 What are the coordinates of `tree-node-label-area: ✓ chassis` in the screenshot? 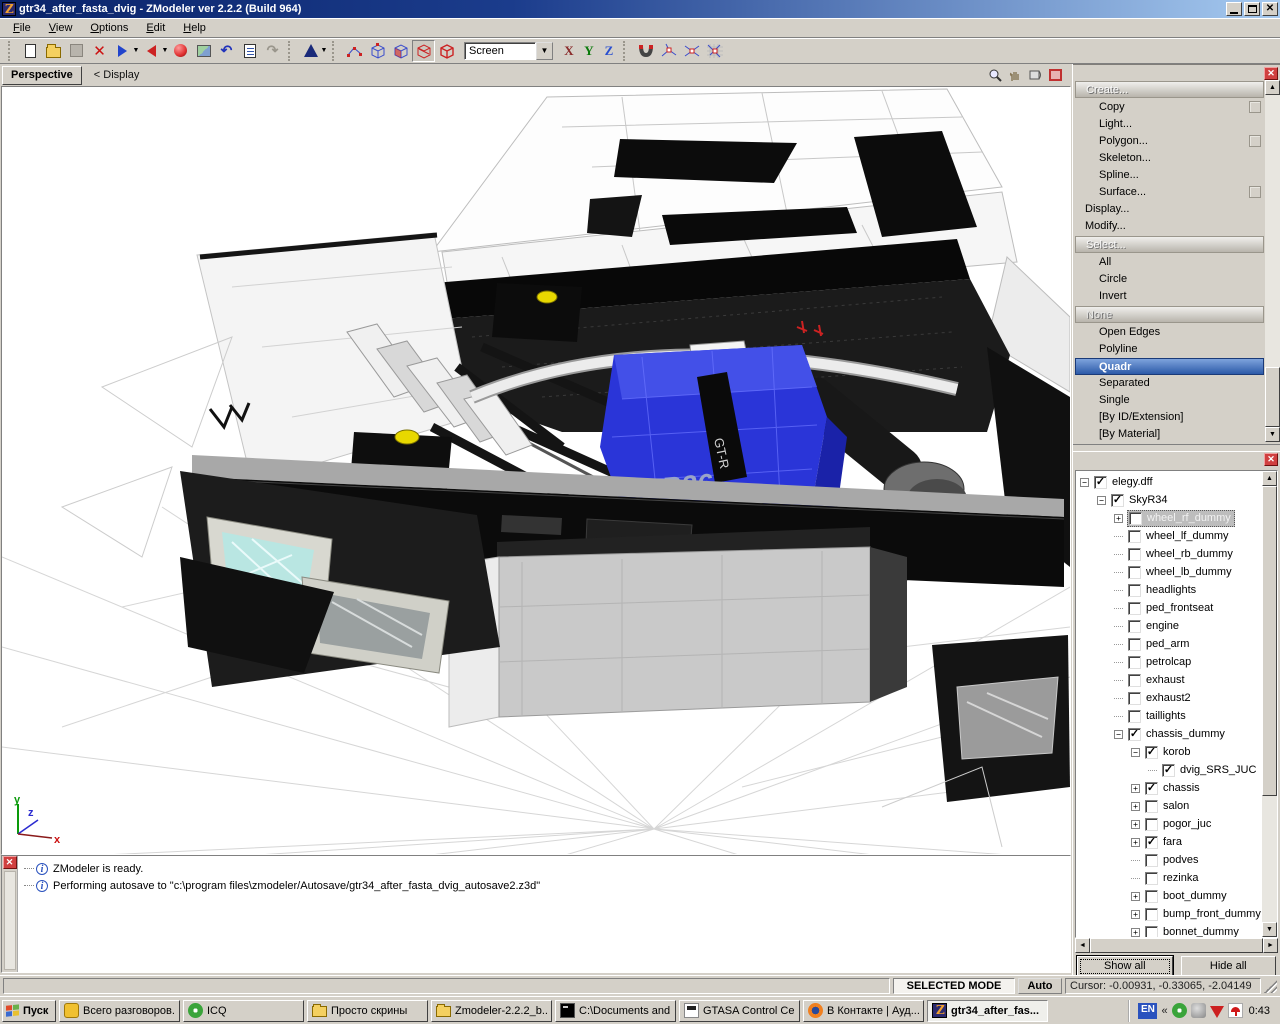 It's located at (1173, 788).